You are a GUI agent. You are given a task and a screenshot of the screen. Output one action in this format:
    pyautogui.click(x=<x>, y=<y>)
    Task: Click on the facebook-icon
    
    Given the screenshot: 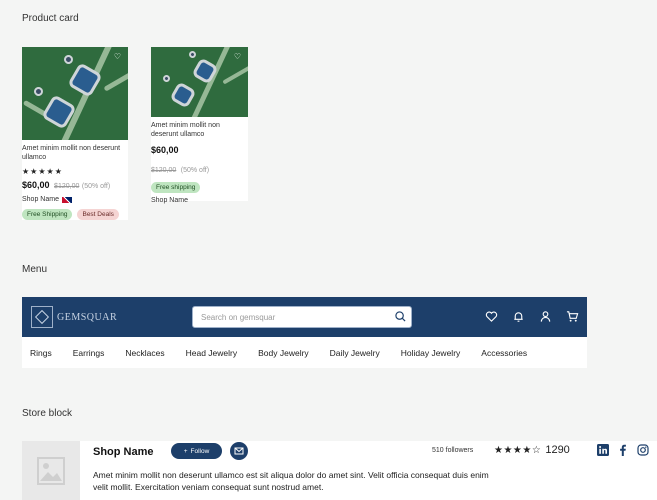 What is the action you would take?
    pyautogui.click(x=623, y=450)
    